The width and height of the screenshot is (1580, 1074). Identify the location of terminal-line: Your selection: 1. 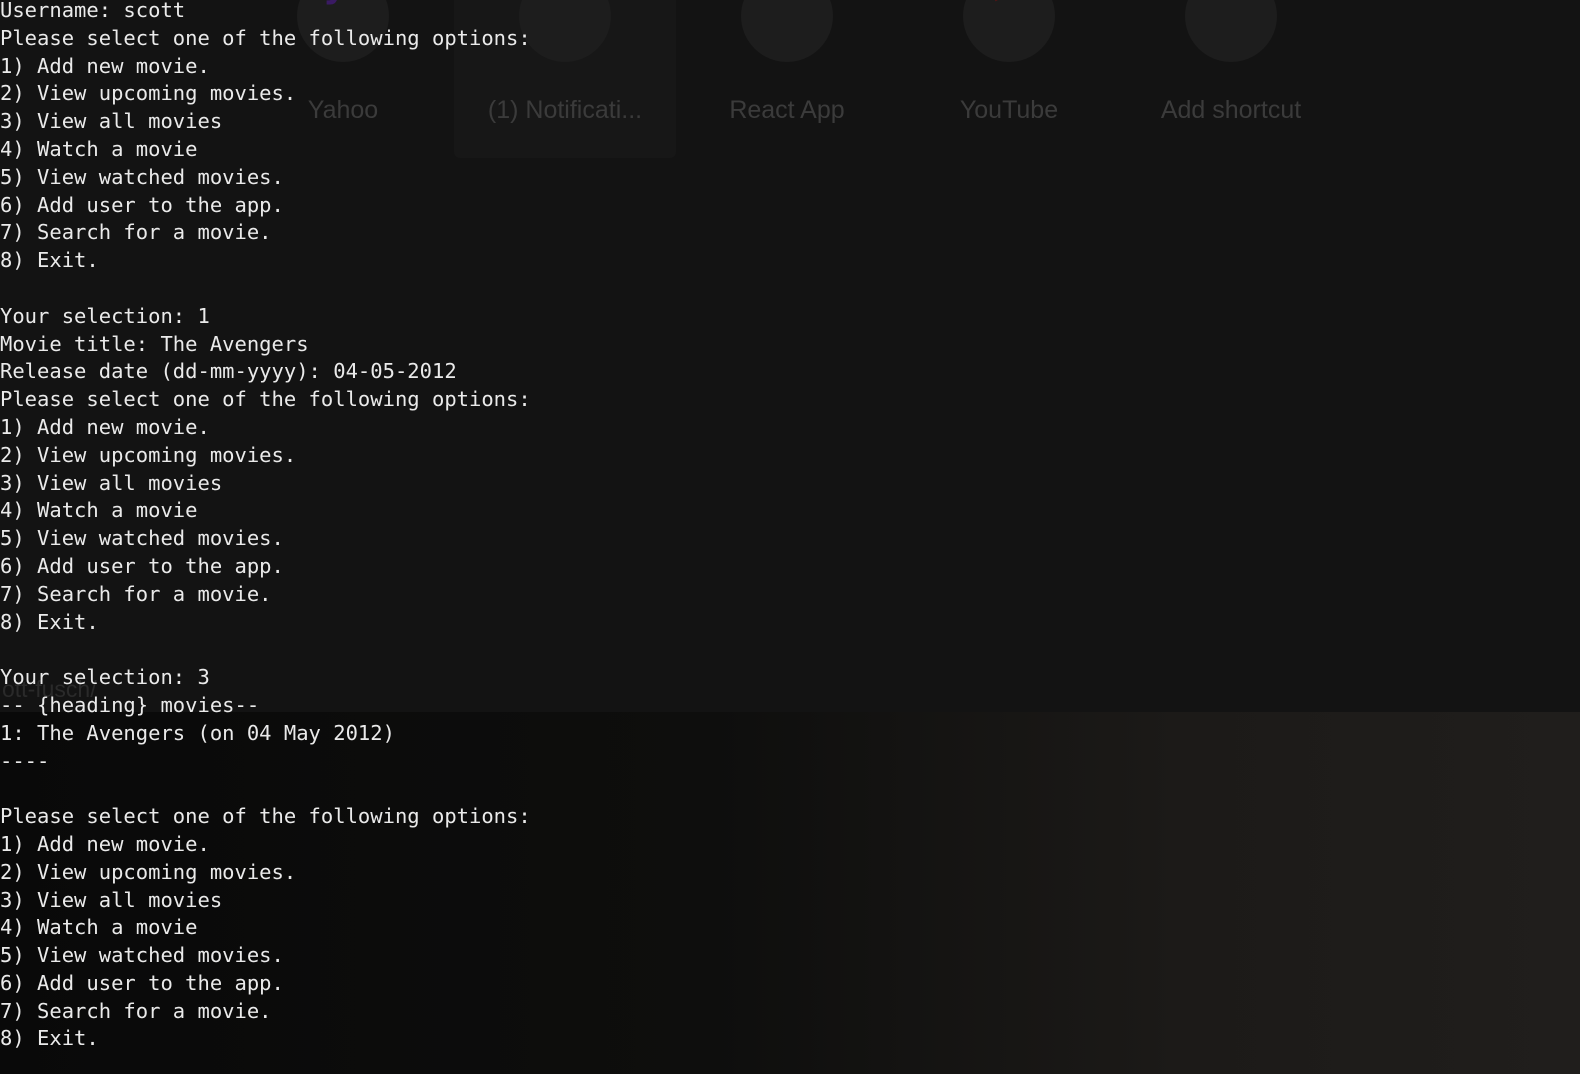
(105, 315).